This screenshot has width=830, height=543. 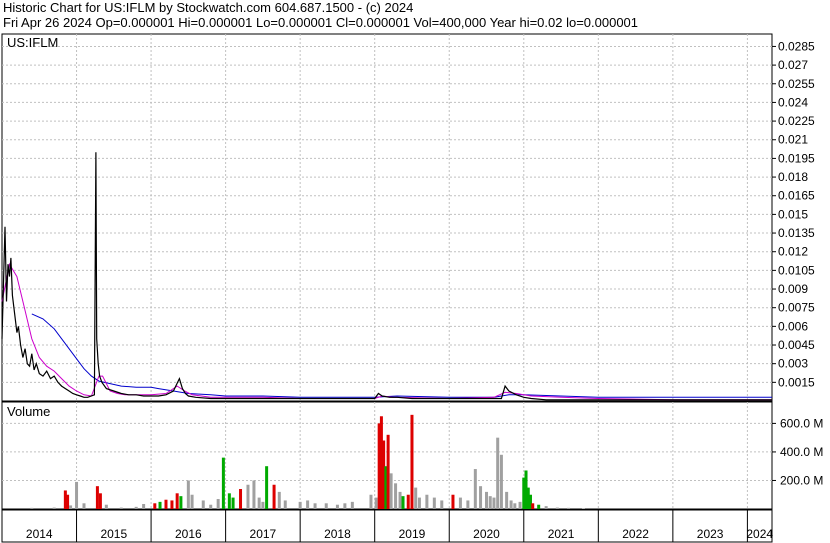 I want to click on year-label: 2016, so click(x=188, y=534).